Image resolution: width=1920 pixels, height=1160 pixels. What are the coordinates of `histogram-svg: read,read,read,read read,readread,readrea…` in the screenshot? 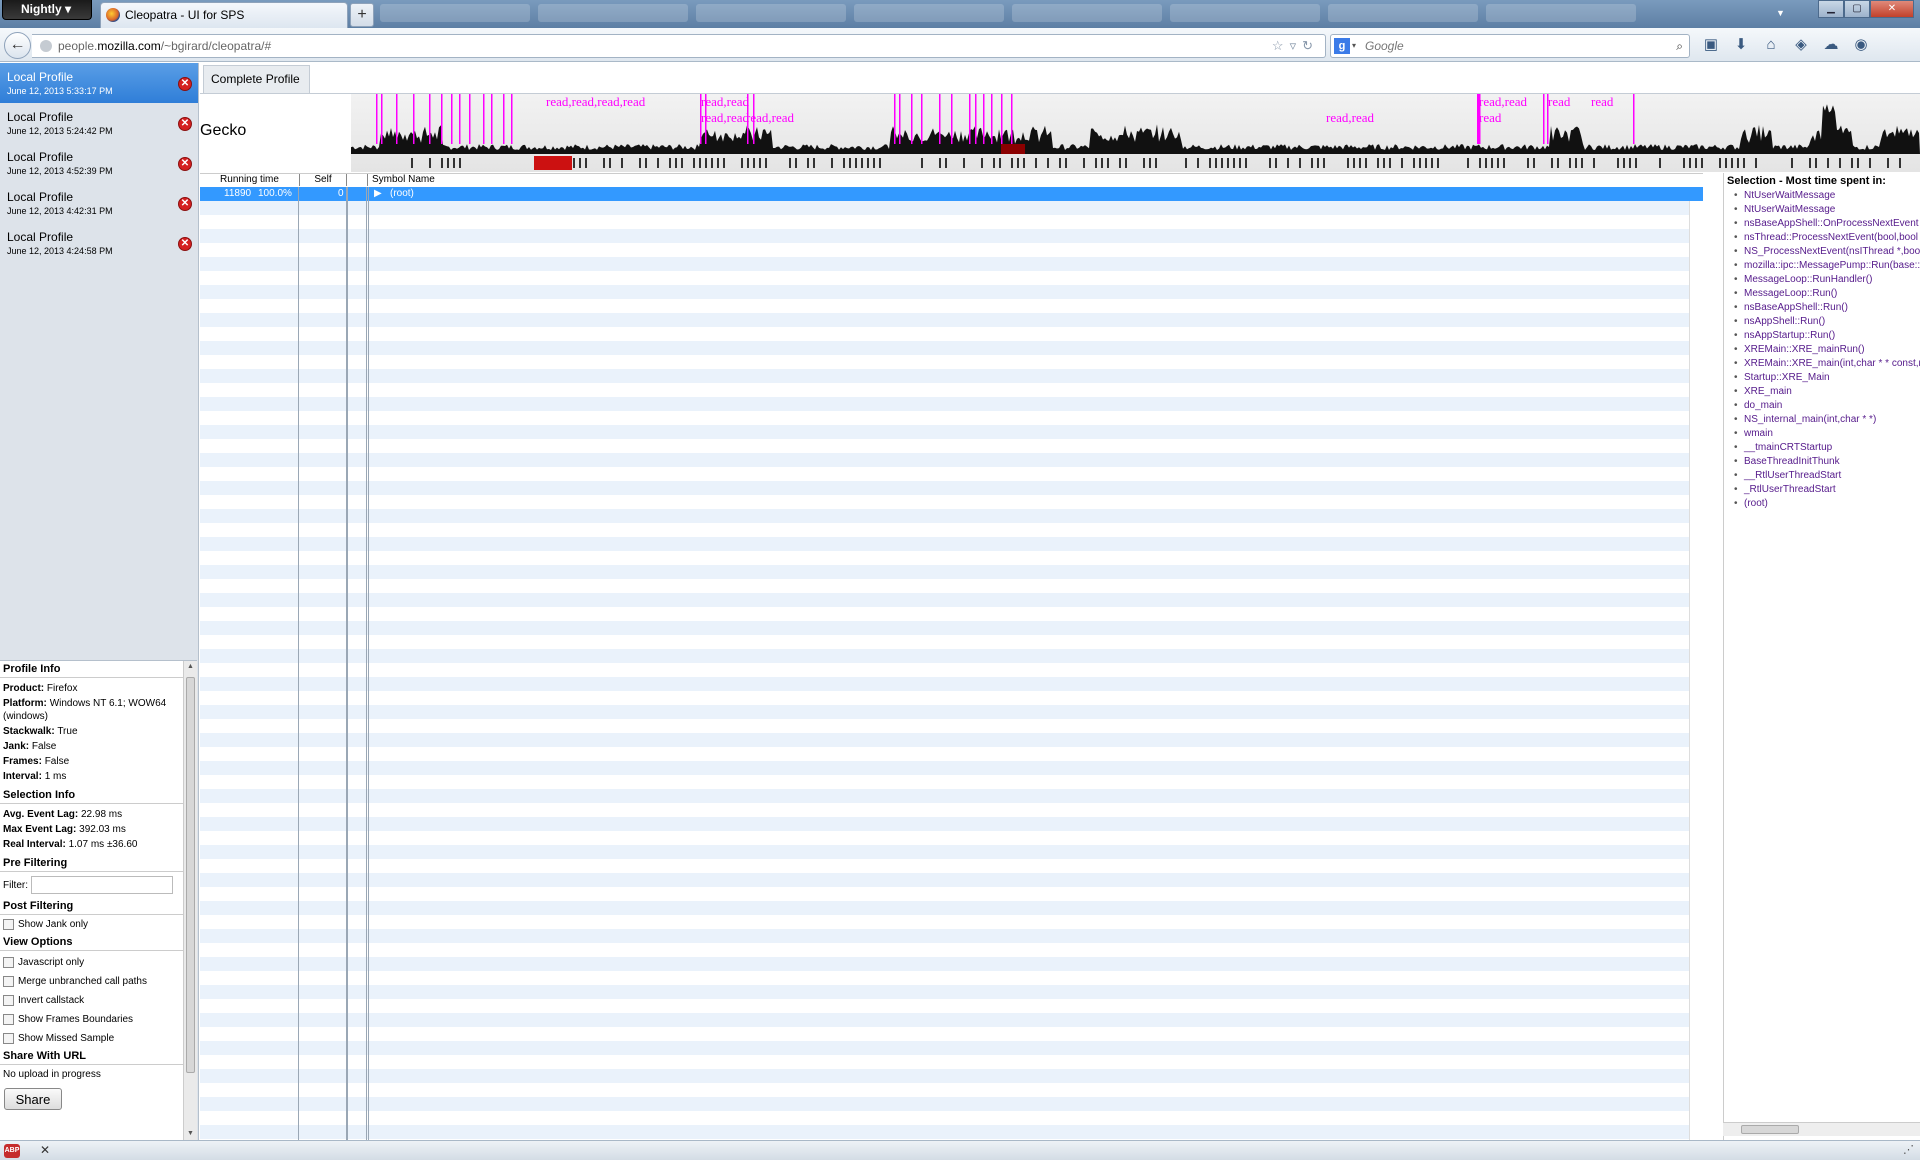 It's located at (1135, 133).